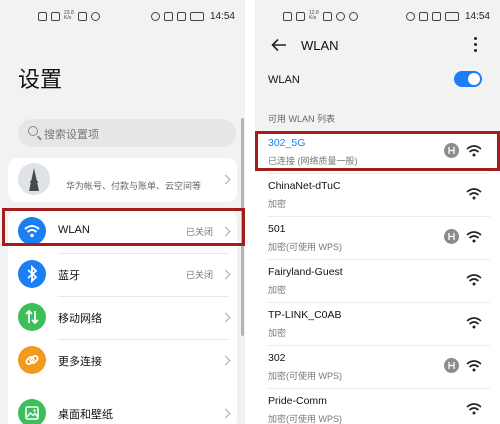 Image resolution: width=500 pixels, height=424 pixels. I want to click on network-item: Fairyland-Guest 加密, so click(377, 281).